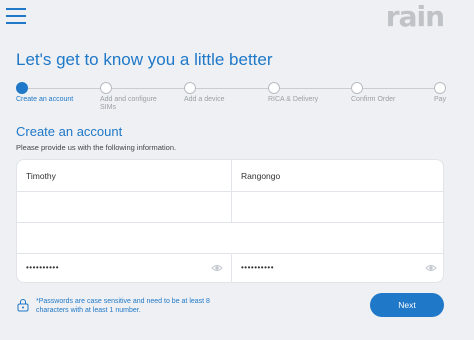  I want to click on form-row-contact, so click(230, 207).